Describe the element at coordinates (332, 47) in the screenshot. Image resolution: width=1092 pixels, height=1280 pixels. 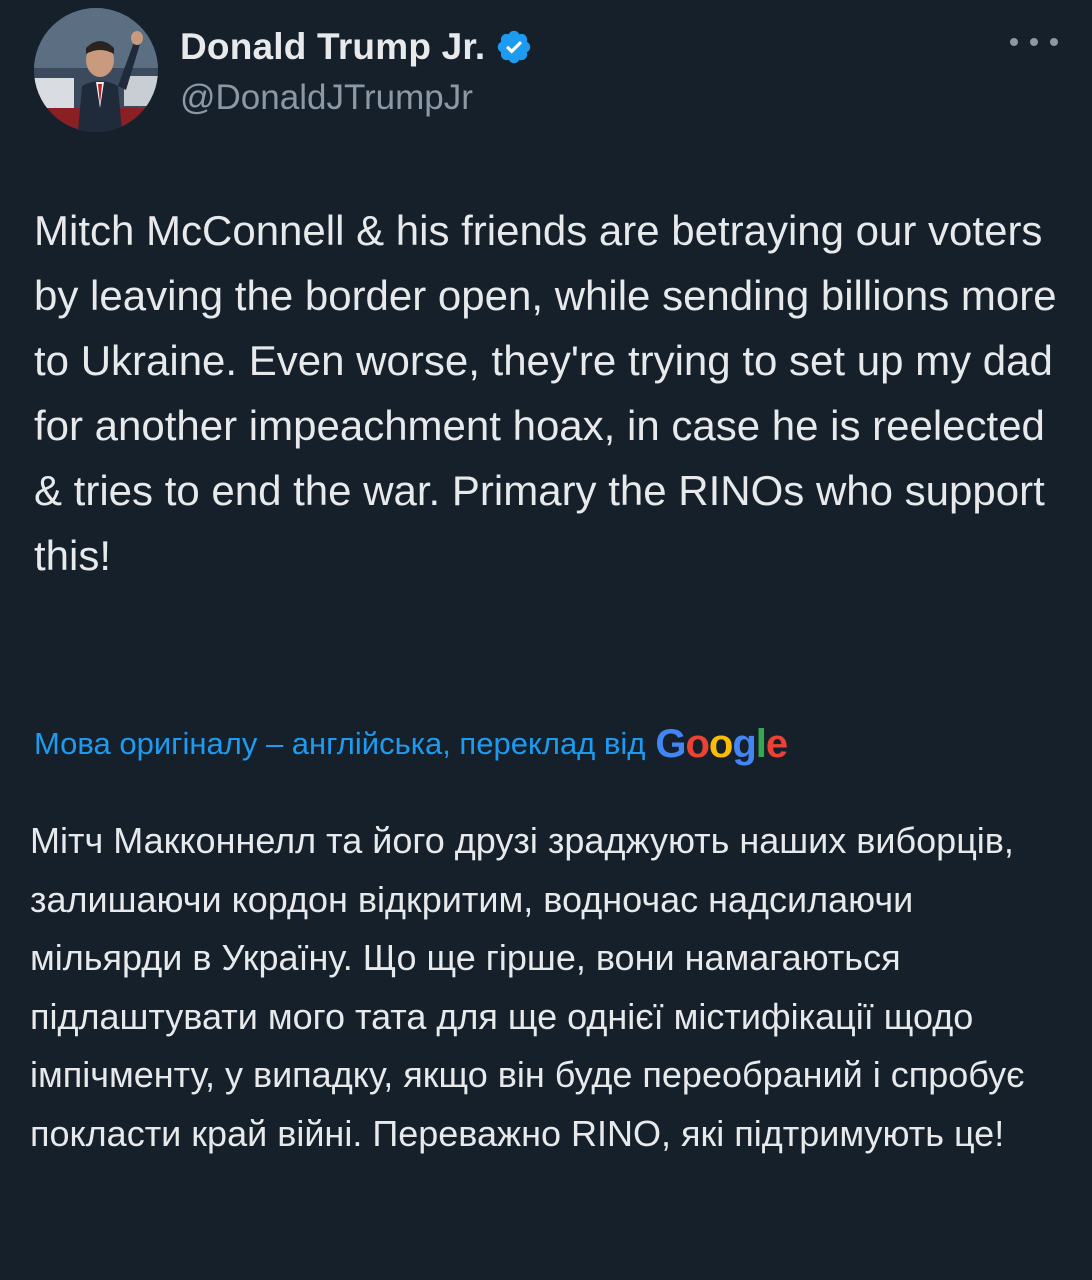
I see `author-display-name: Donald Trump Jr.` at that location.